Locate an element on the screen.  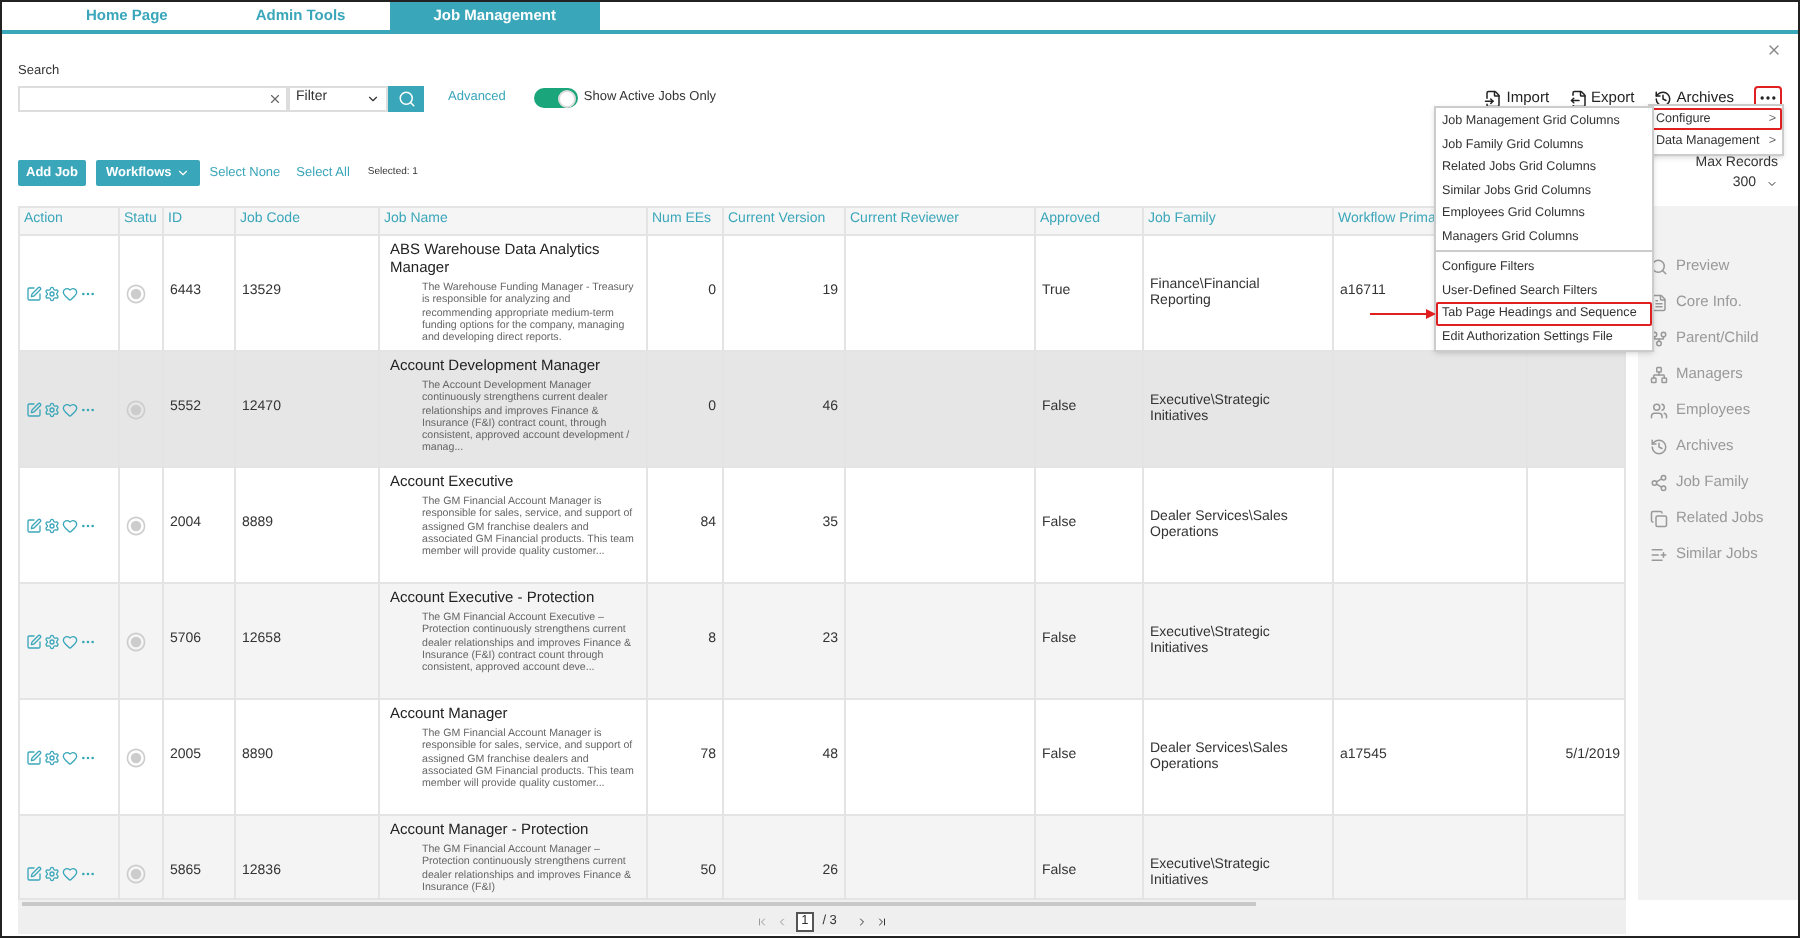
share-icon is located at coordinates (1659, 482).